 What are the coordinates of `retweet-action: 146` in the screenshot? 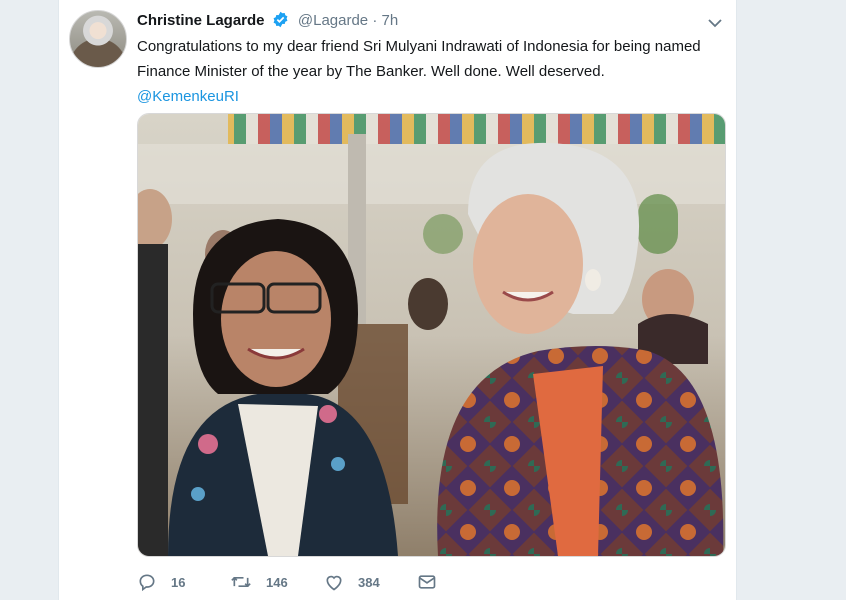 It's located at (259, 582).